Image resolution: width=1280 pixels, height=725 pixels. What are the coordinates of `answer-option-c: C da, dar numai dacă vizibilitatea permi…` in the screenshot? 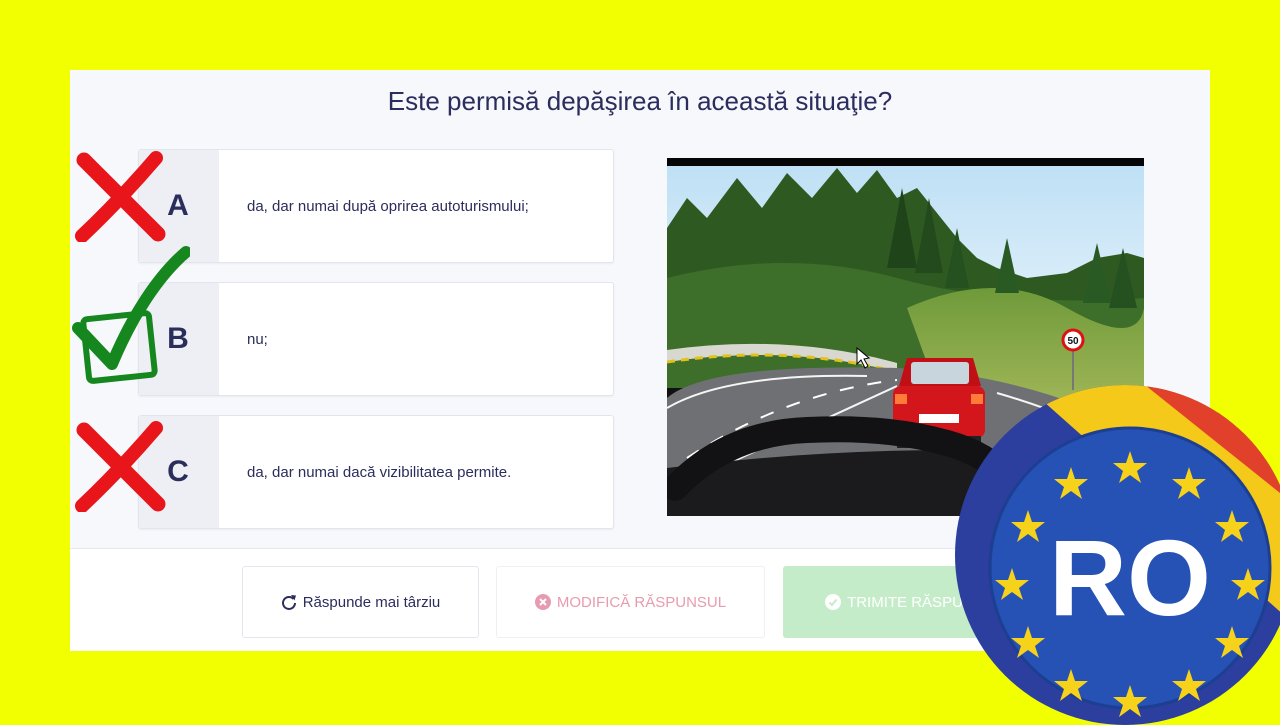 It's located at (376, 472).